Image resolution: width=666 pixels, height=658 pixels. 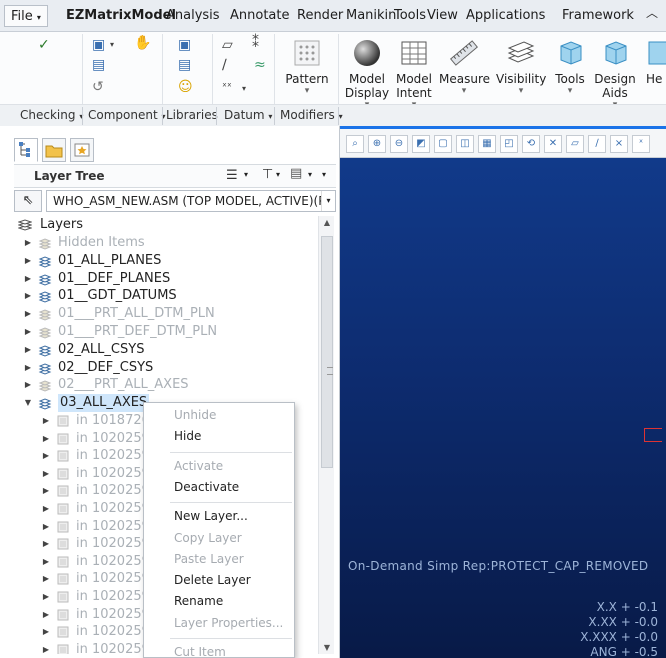 What do you see at coordinates (164, 314) in the screenshot?
I see `layer-row: ▶ 01___PRT_ALL_DTM_PLN` at bounding box center [164, 314].